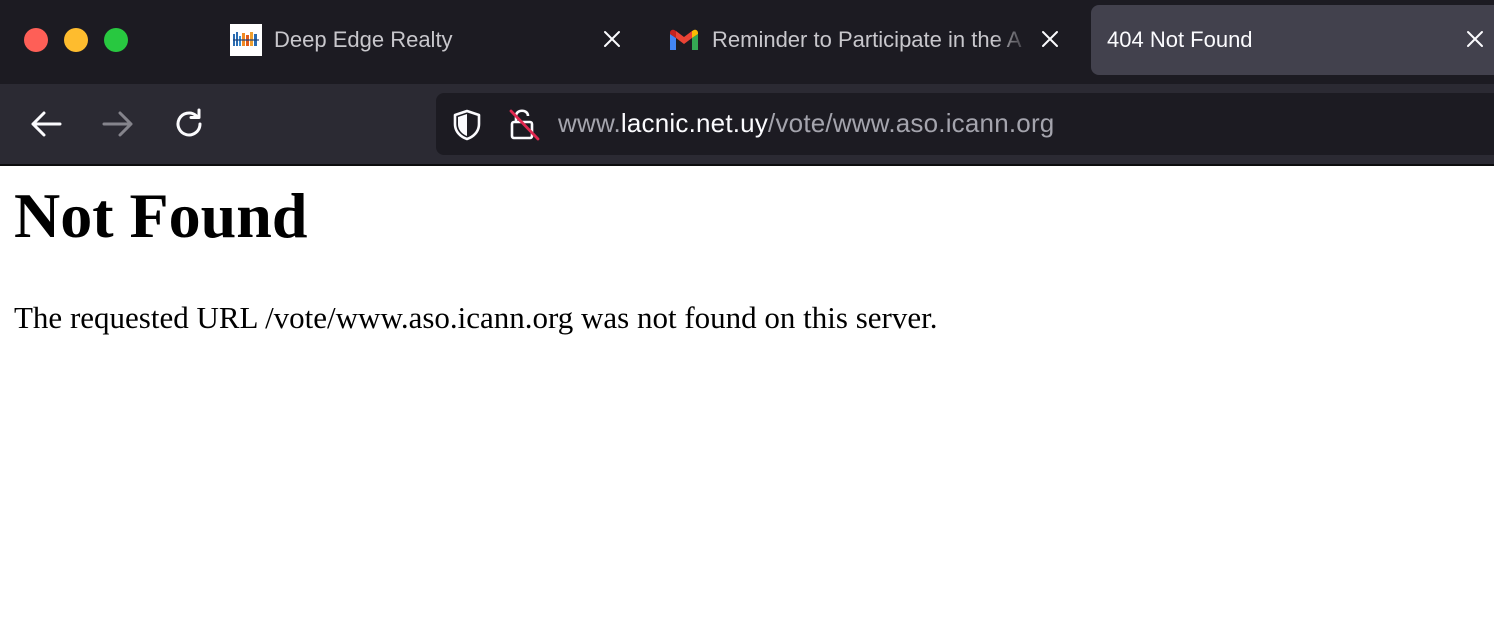 This screenshot has height=626, width=1494. Describe the element at coordinates (161, 215) in the screenshot. I see `page-title: Not Found` at that location.